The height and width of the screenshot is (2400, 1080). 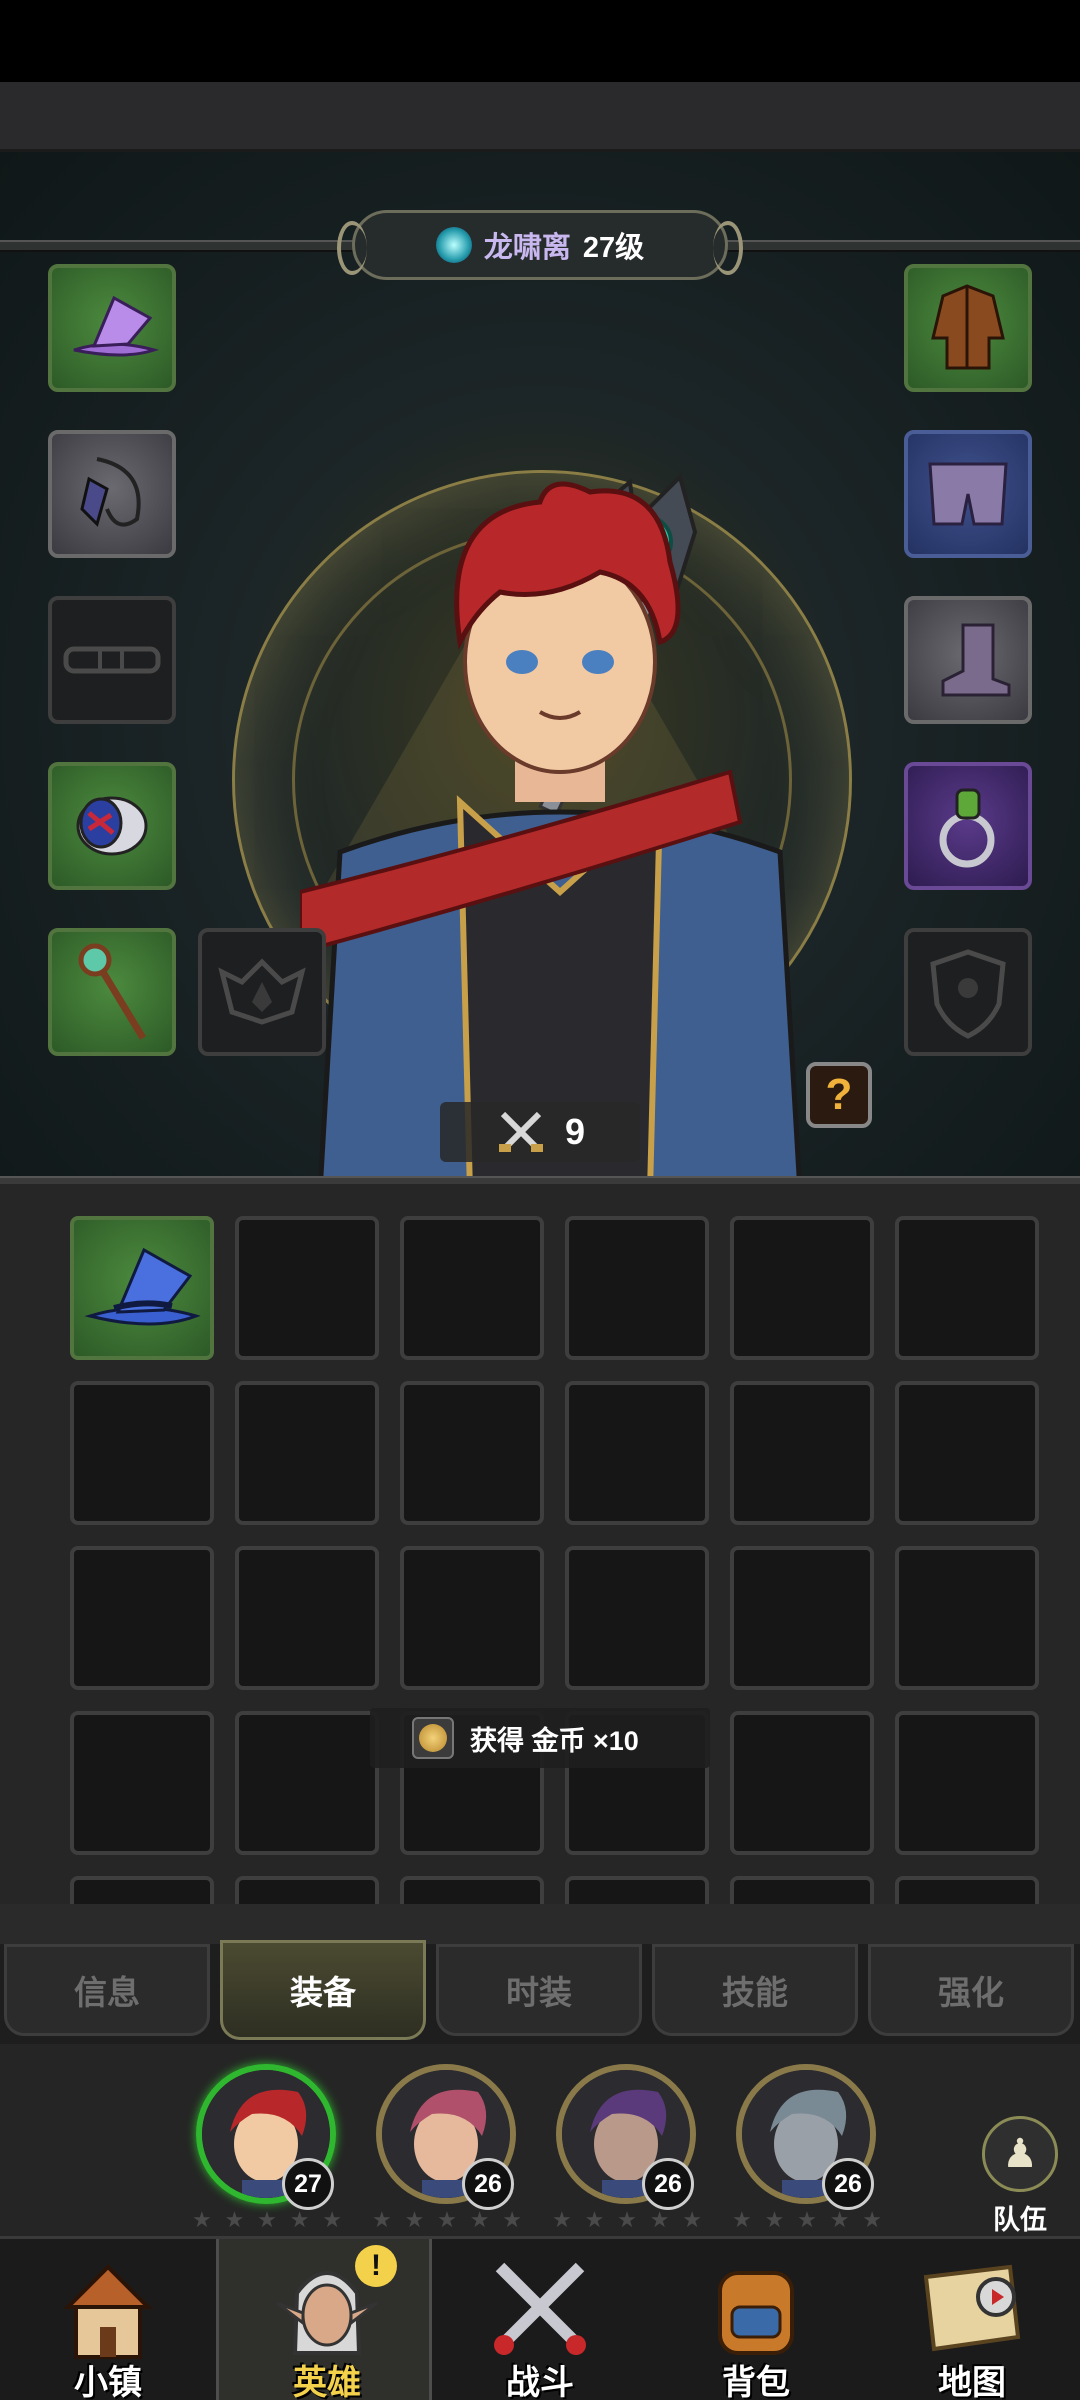 I want to click on equip-slot-ring, so click(x=968, y=826).